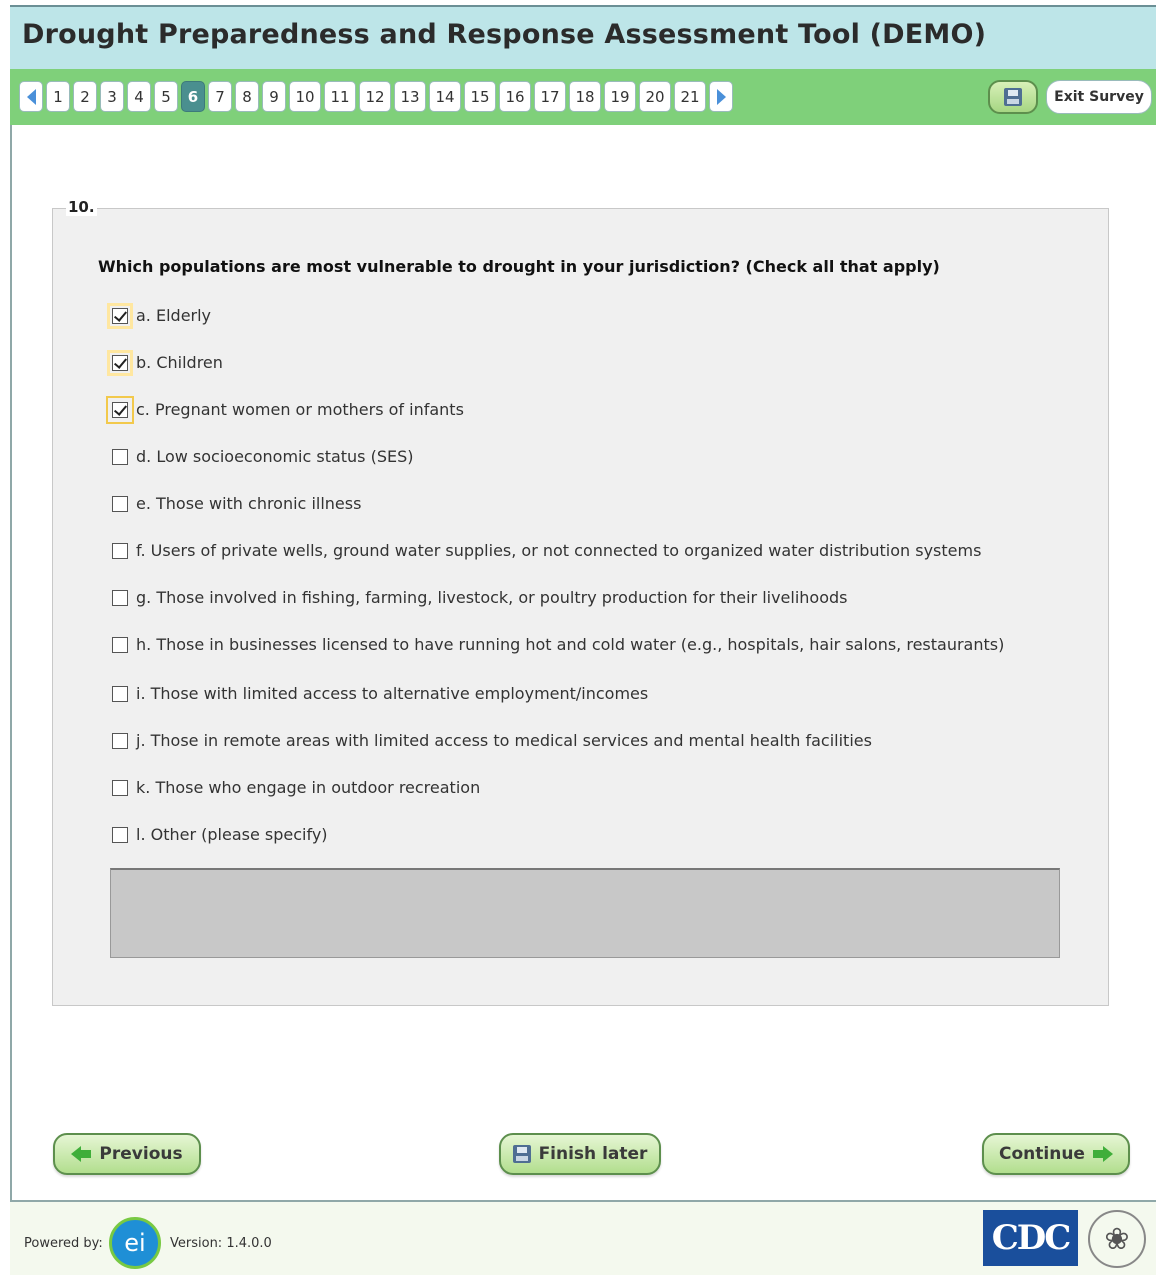  Describe the element at coordinates (120, 409) in the screenshot. I see `checkbox-c` at that location.